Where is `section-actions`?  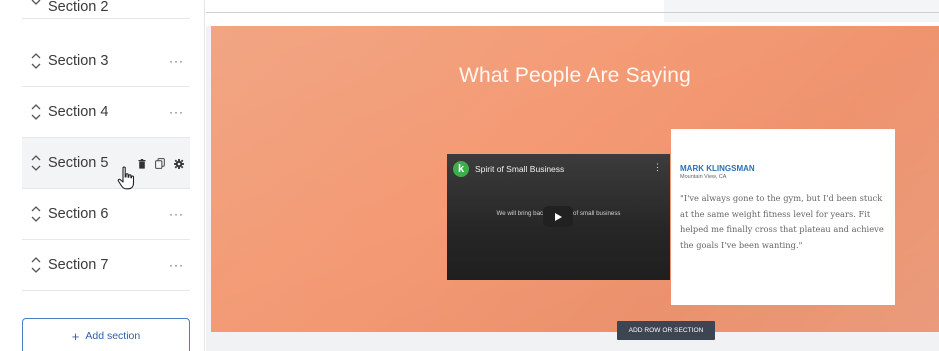 section-actions is located at coordinates (161, 165).